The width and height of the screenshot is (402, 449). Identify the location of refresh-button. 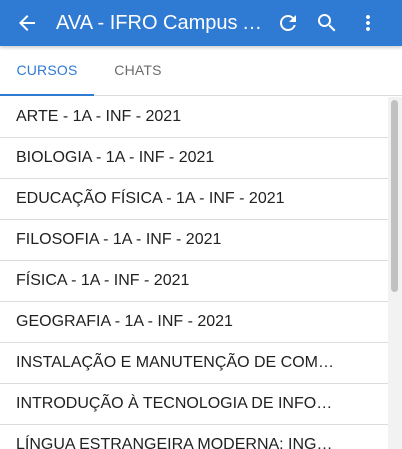
(288, 23).